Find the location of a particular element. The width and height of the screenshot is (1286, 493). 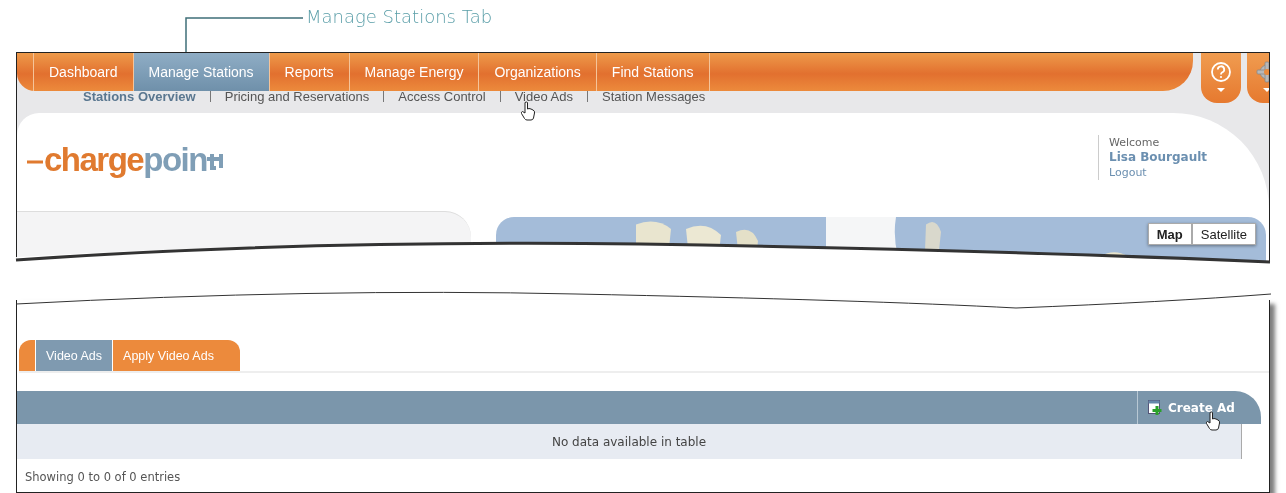

nav-tab: Find Stations is located at coordinates (652, 72).